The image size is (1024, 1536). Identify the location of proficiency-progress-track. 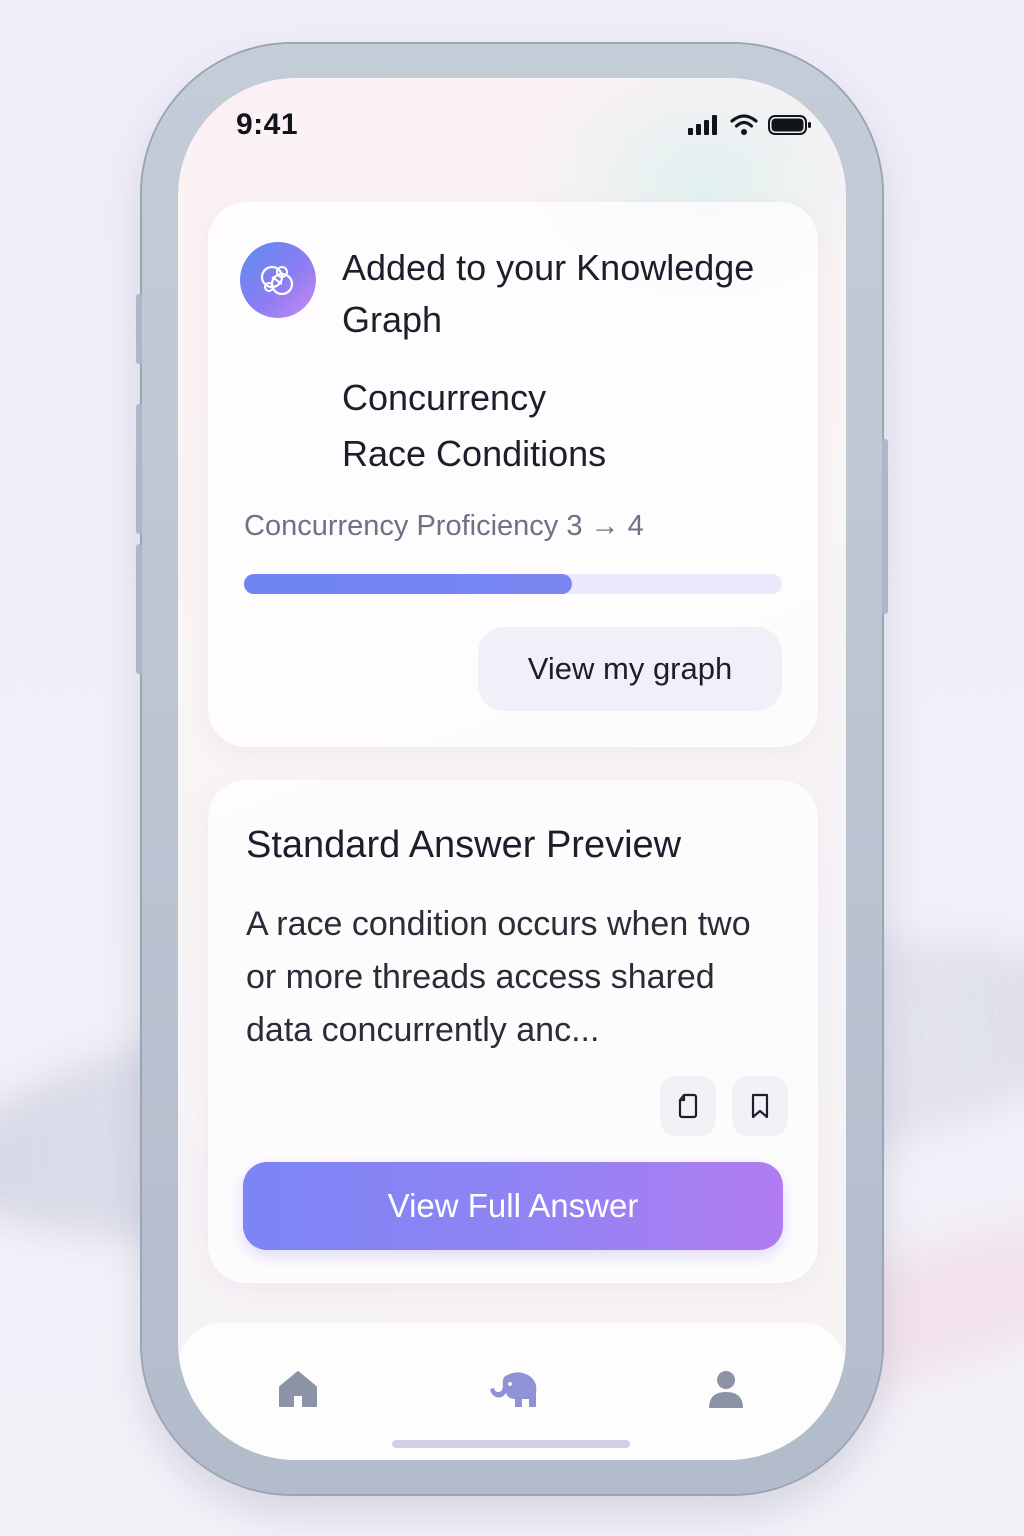
(513, 584).